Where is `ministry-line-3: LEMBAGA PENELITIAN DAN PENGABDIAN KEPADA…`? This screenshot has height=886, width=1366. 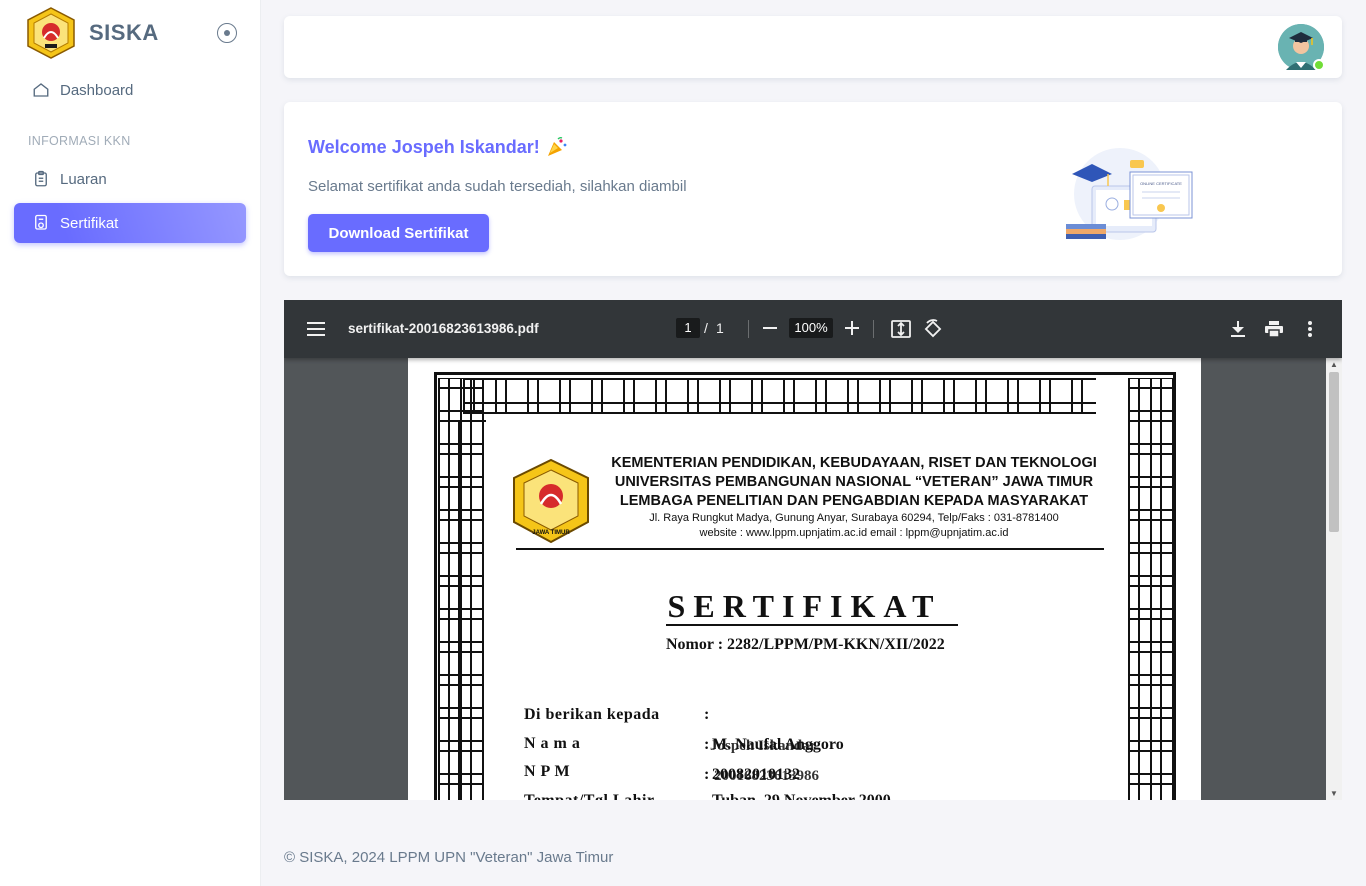
ministry-line-3: LEMBAGA PENELITIAN DAN PENGABDIAN KEPADA… is located at coordinates (854, 501).